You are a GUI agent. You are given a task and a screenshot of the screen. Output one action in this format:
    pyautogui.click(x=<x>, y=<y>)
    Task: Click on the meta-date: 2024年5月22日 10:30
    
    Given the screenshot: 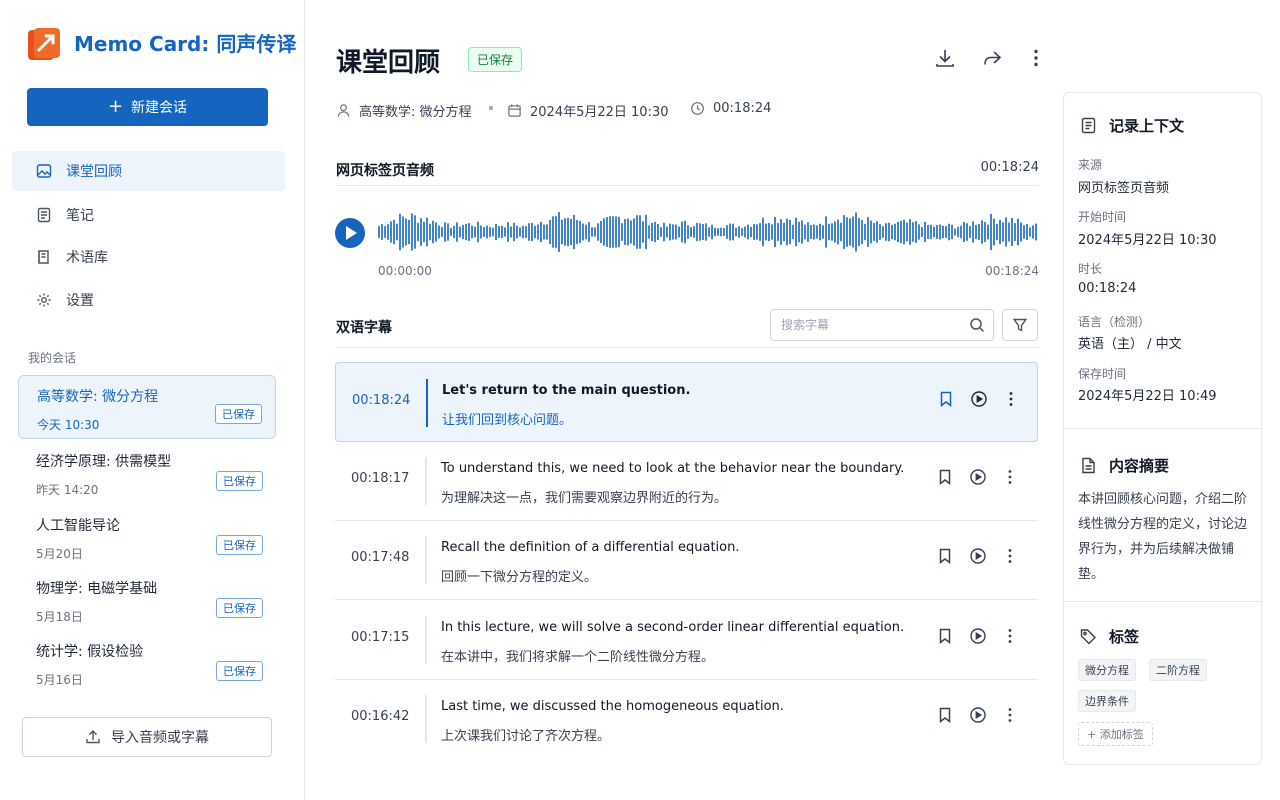 What is the action you would take?
    pyautogui.click(x=588, y=110)
    